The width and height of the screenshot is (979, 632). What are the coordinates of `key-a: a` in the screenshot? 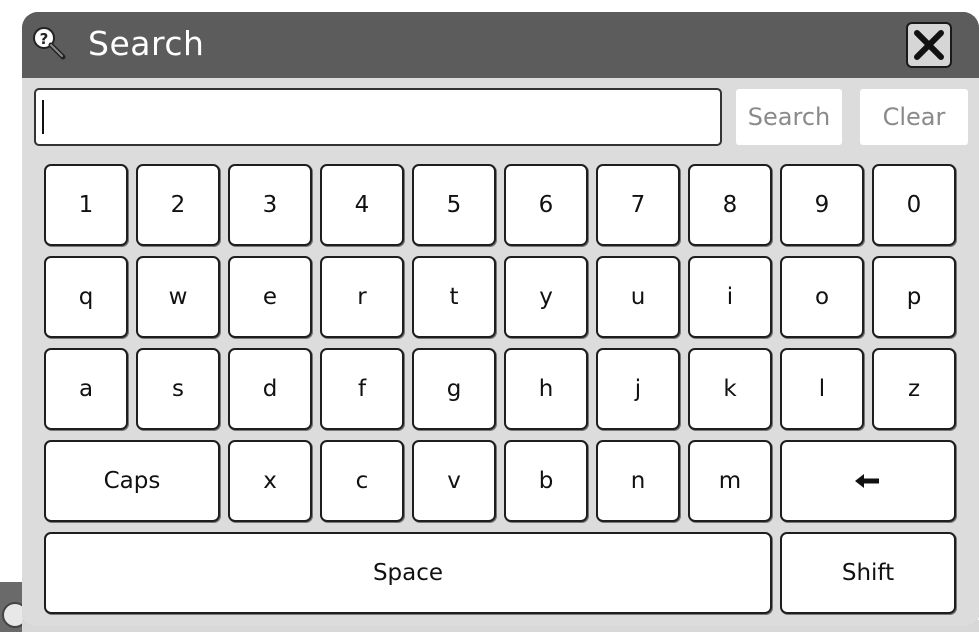 It's located at (86, 389).